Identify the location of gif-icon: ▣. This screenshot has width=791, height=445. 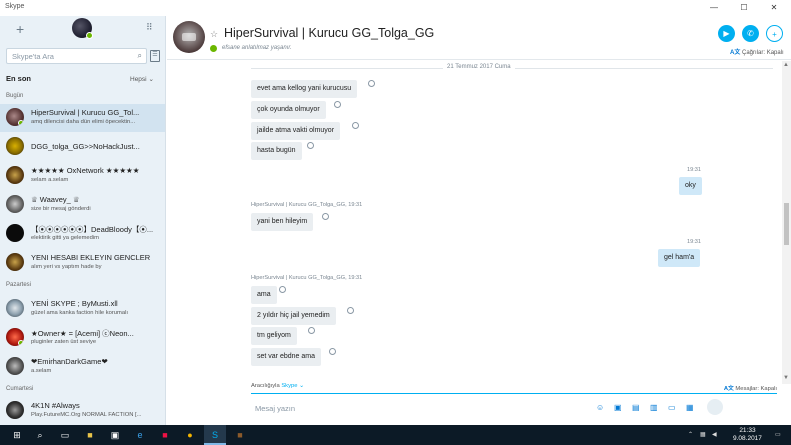
(618, 407).